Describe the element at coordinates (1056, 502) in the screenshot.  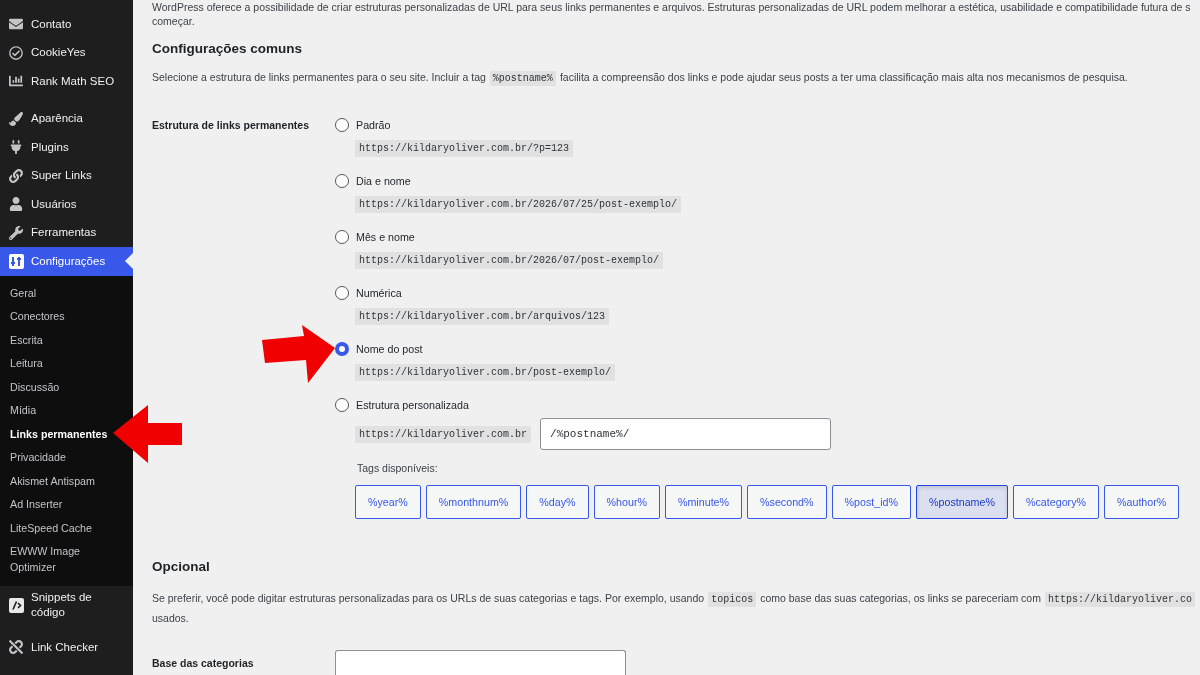
I see `tag-button: %category%` at that location.